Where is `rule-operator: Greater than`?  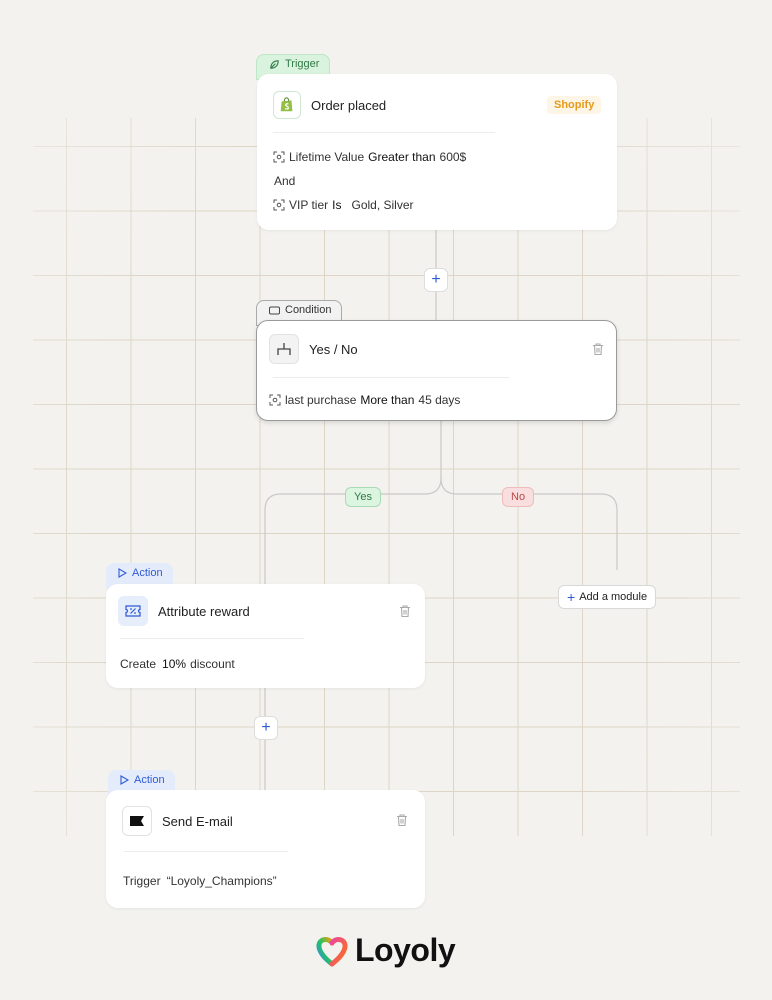
rule-operator: Greater than is located at coordinates (402, 157).